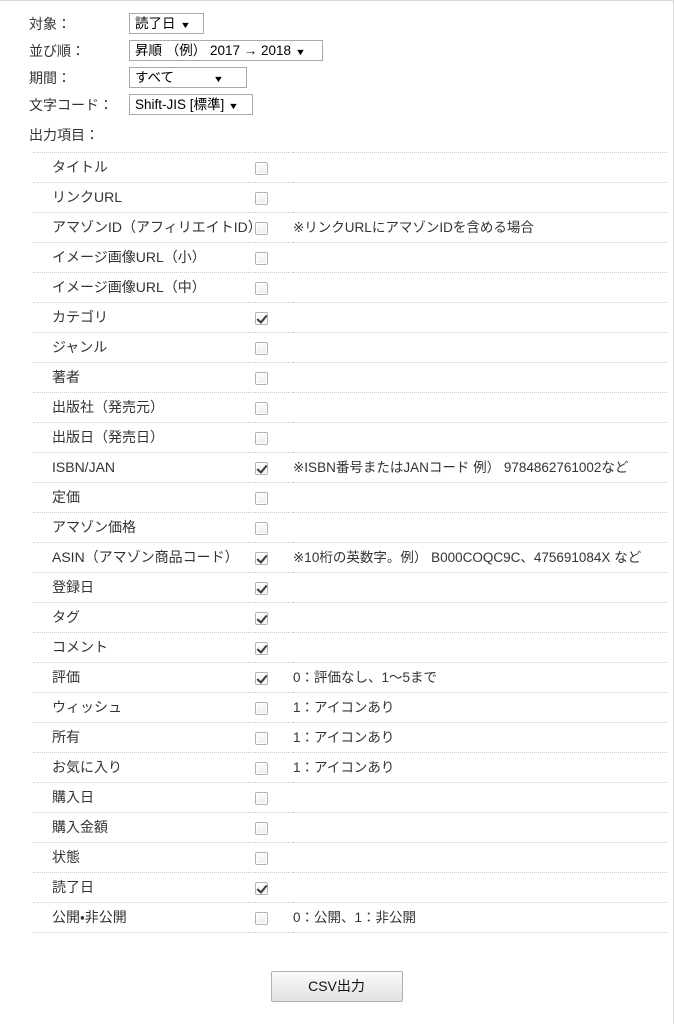 This screenshot has width=674, height=1024. I want to click on output-item-row: ウィッシュ 1：アイコンあり, so click(350, 708).